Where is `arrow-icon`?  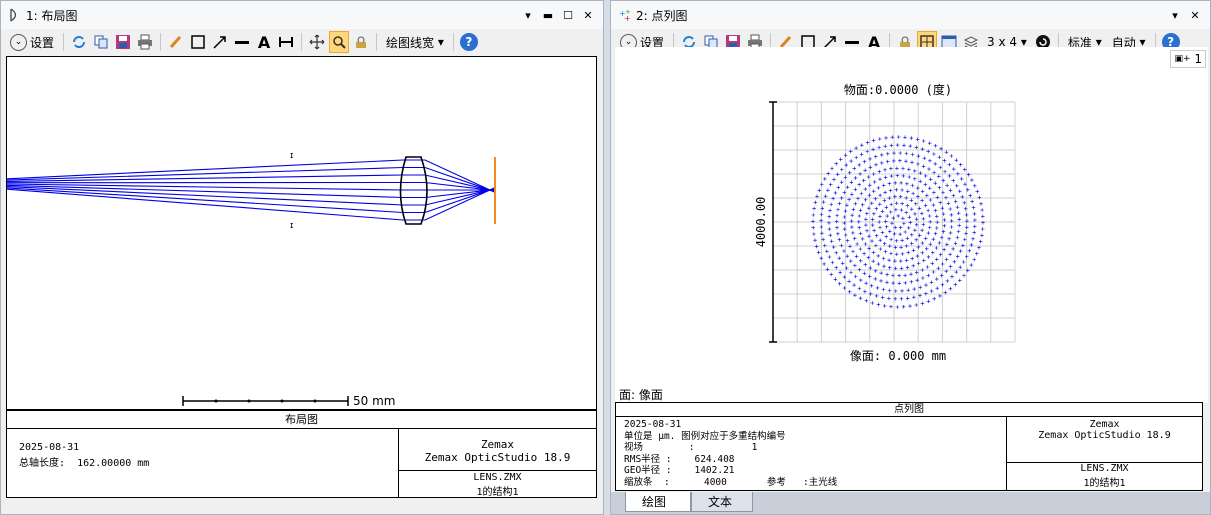 arrow-icon is located at coordinates (220, 42).